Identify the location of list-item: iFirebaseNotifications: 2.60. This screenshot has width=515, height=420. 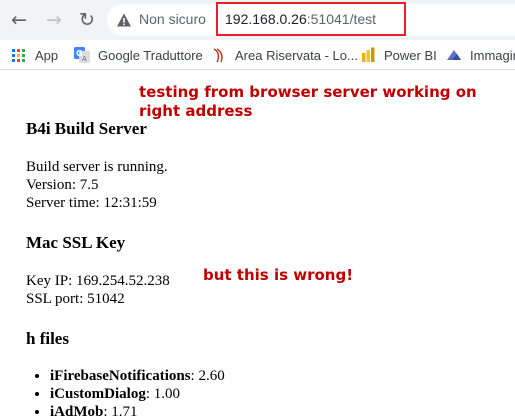
(137, 376).